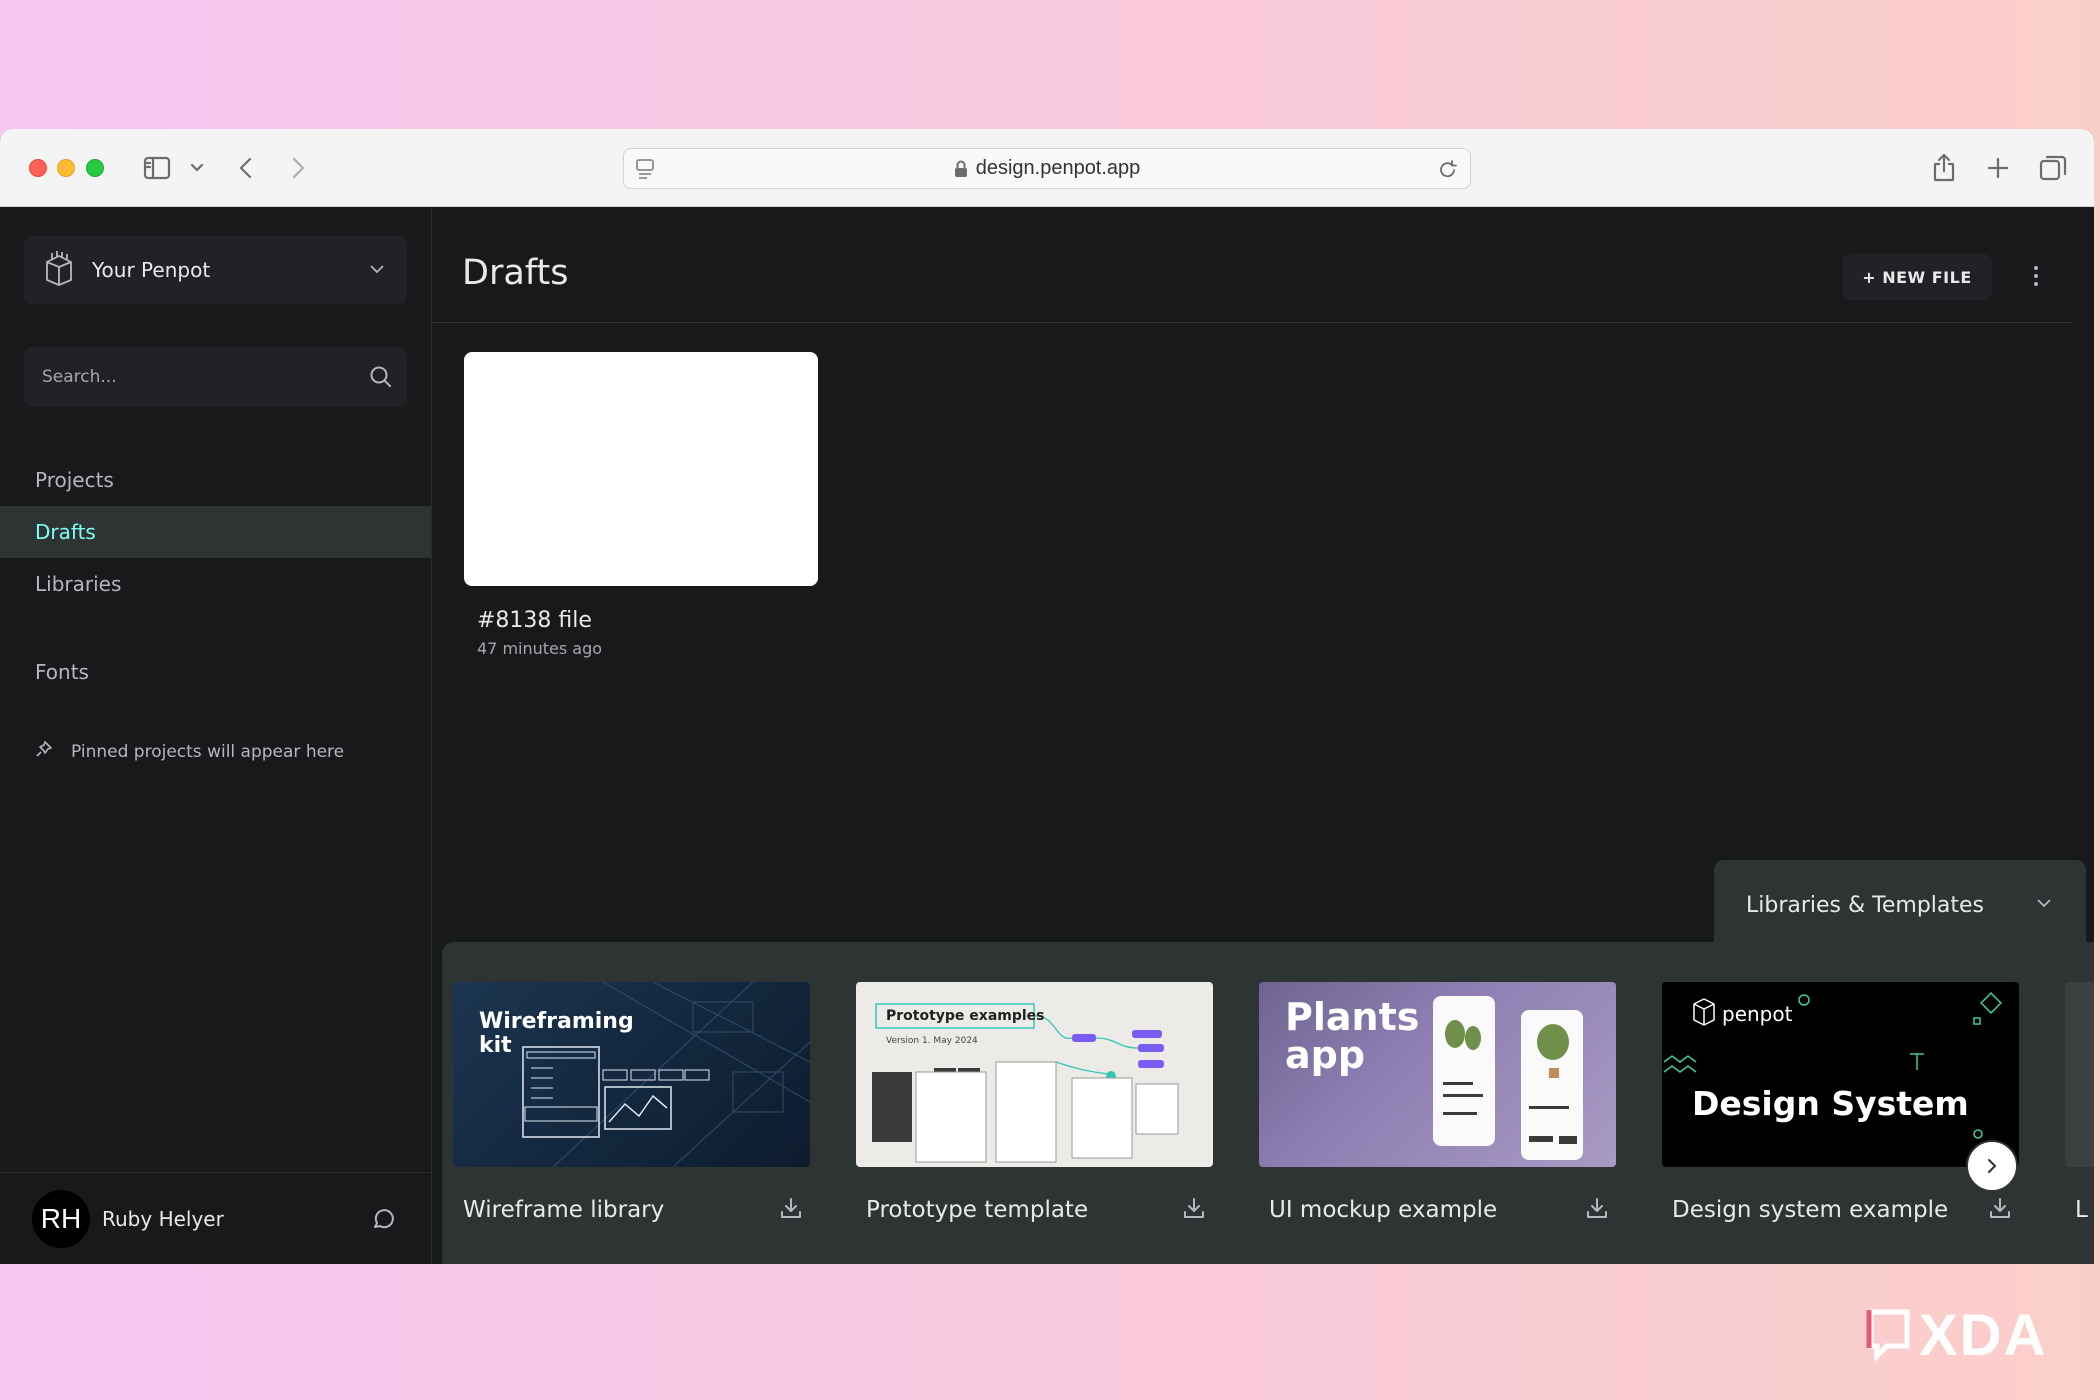  I want to click on libraries-templates-toggle: Libraries & Templates, so click(1900, 905).